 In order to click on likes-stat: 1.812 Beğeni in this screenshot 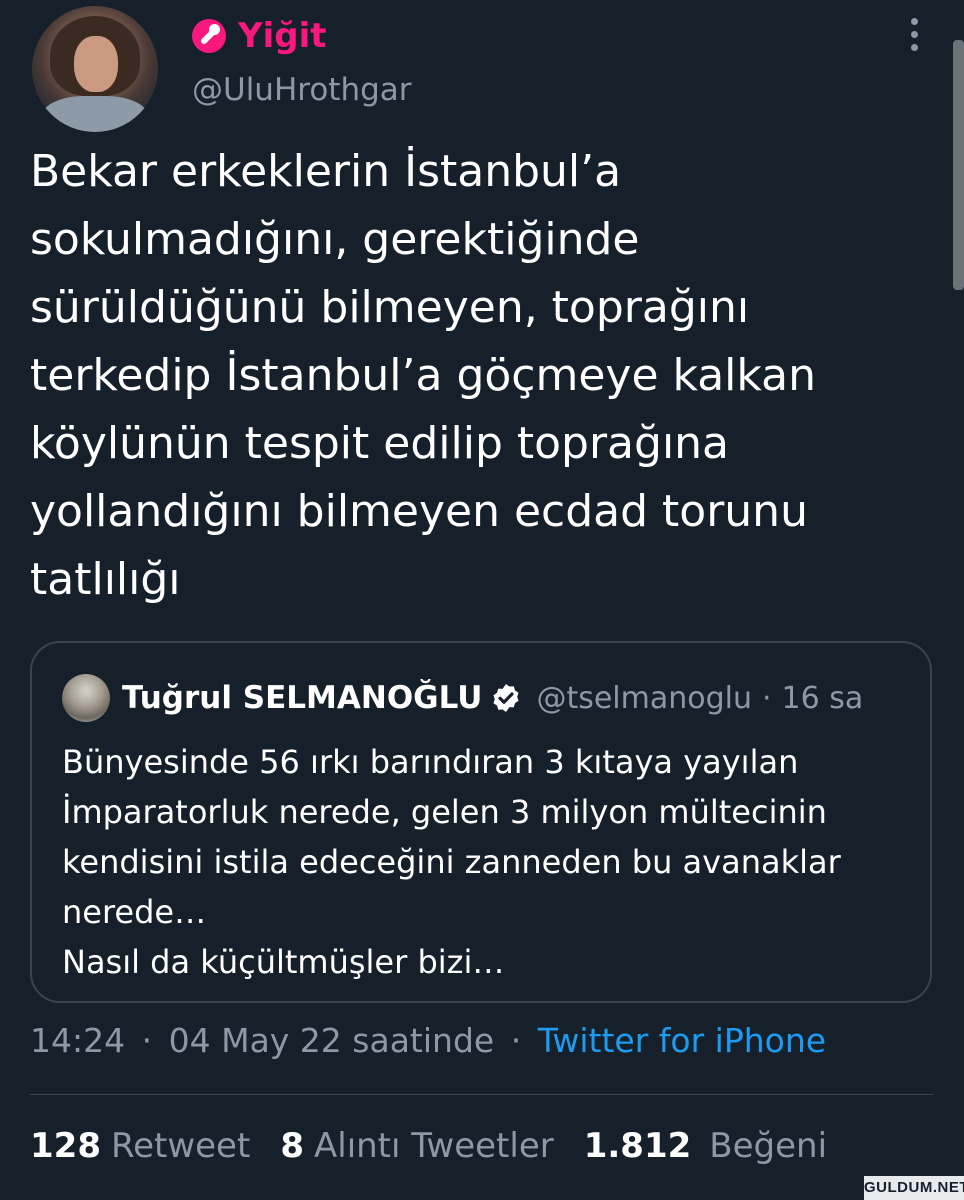, I will do `click(705, 1146)`.